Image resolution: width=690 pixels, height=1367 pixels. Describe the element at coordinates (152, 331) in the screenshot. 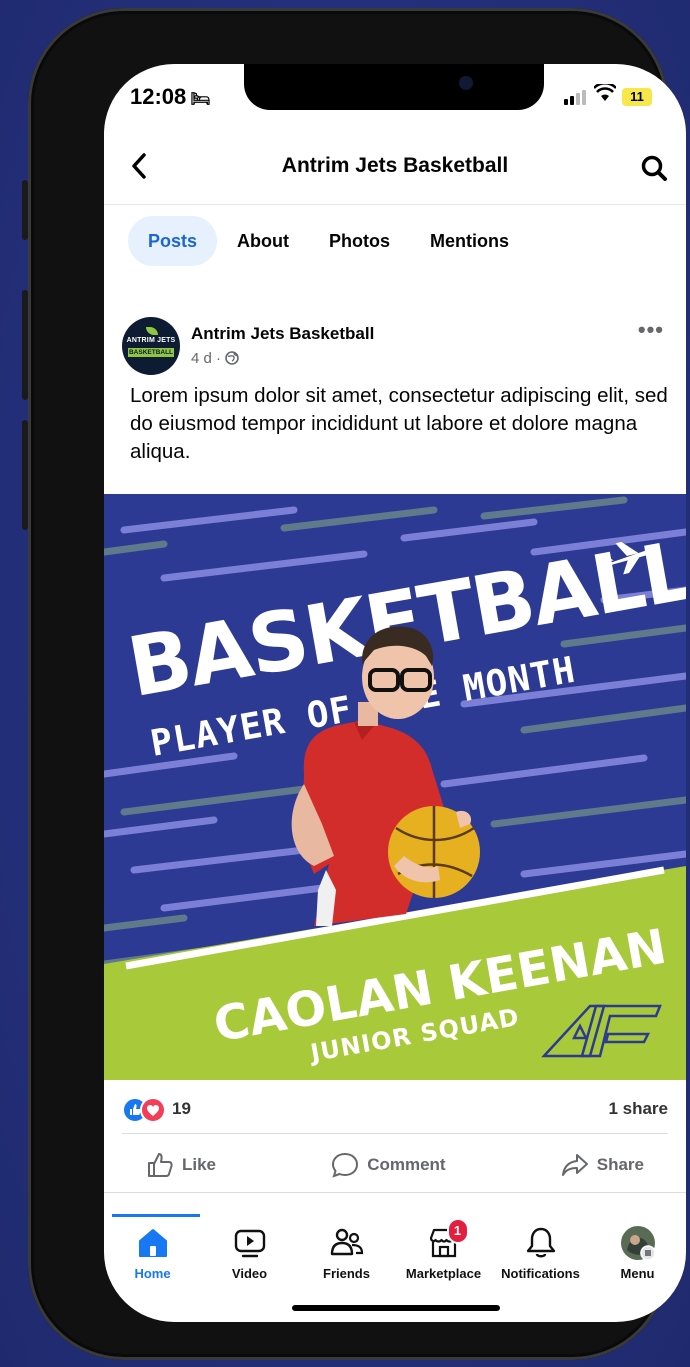

I see `logo-leaf` at that location.